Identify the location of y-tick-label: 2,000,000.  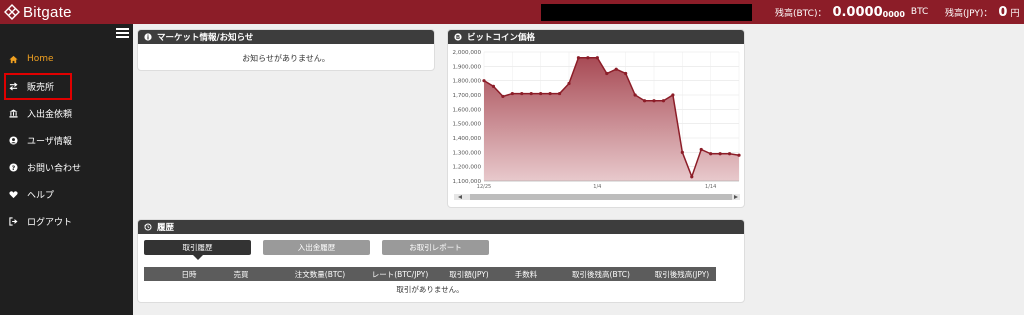
(467, 53).